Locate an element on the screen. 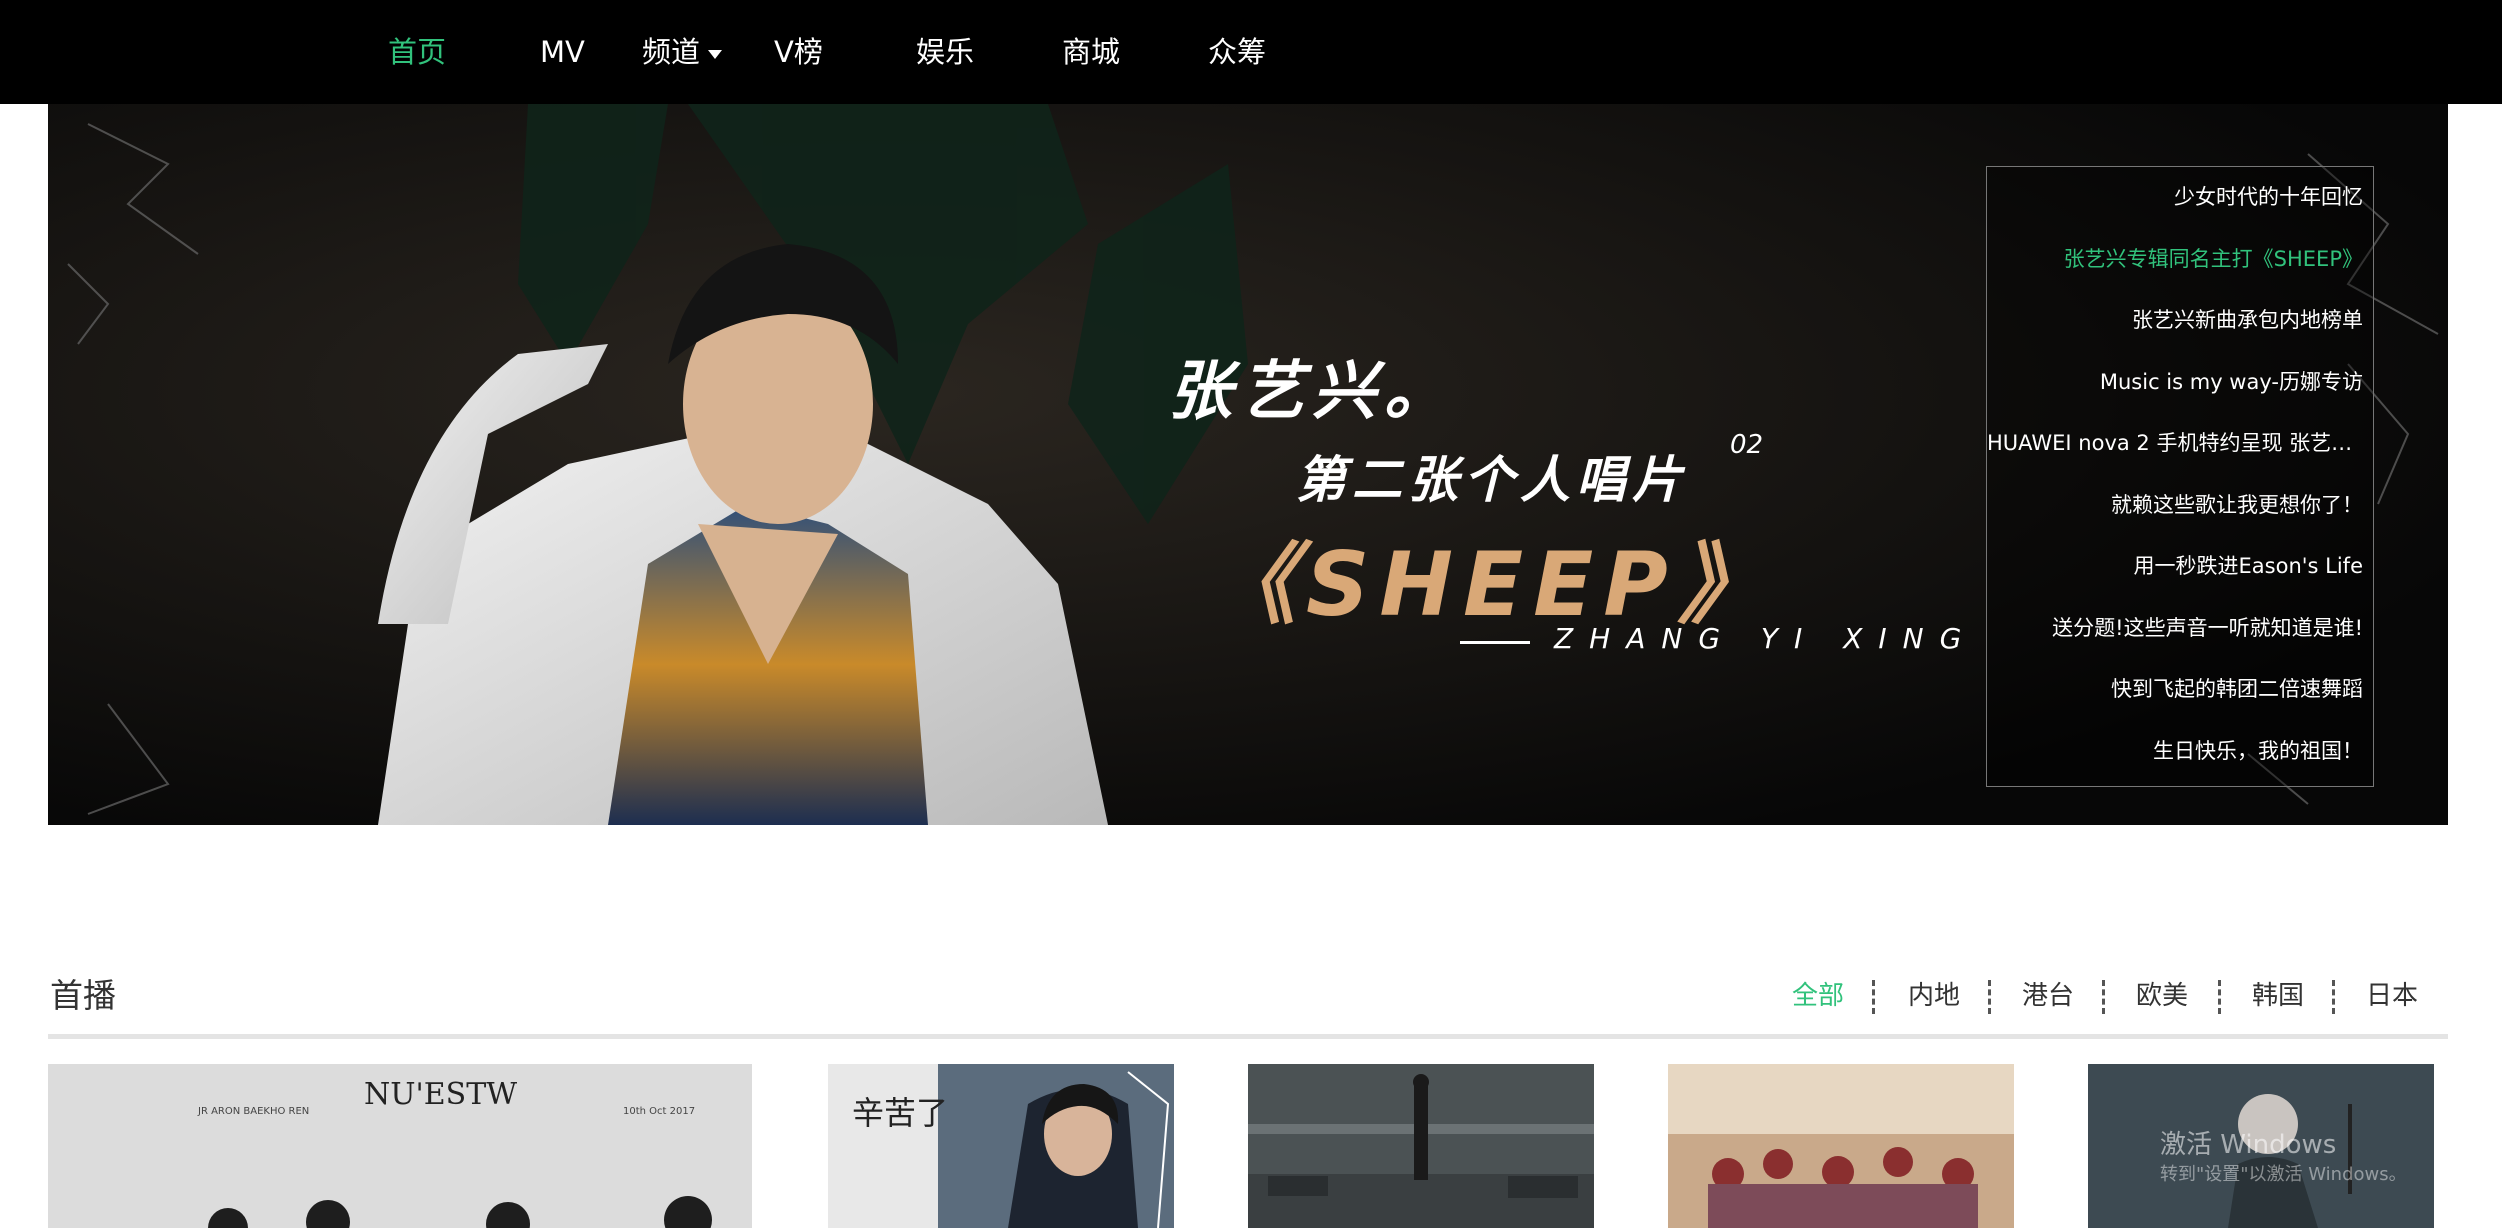 The height and width of the screenshot is (1228, 2502). filter-korea: 韩国 is located at coordinates (2278, 996).